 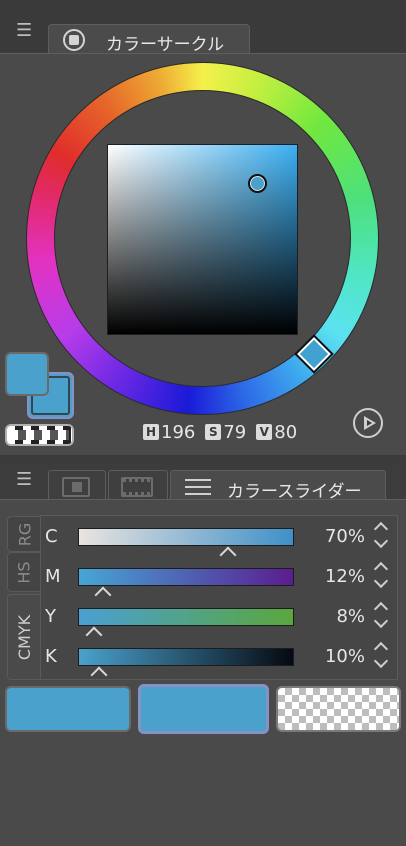 What do you see at coordinates (51, 656) in the screenshot?
I see `slider-label-k: K` at bounding box center [51, 656].